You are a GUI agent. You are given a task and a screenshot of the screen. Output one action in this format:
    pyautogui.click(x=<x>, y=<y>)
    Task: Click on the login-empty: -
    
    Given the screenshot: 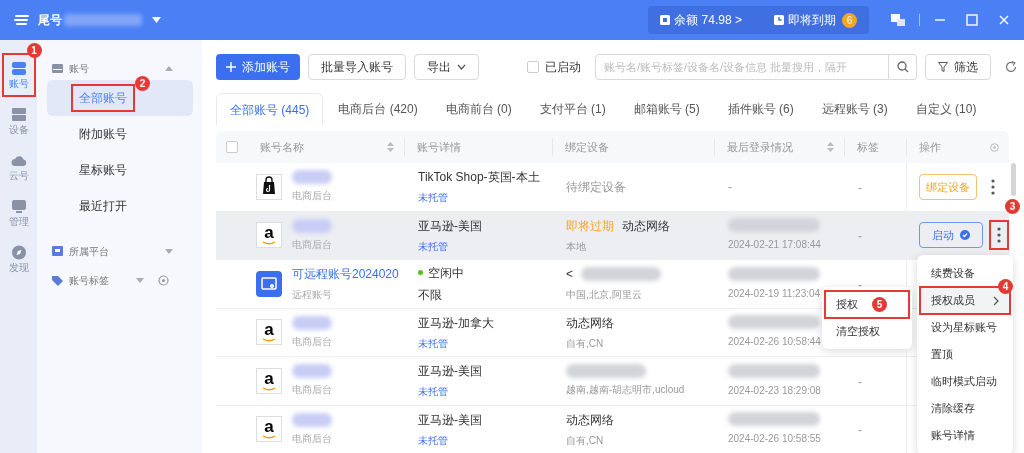 What is the action you would take?
    pyautogui.click(x=730, y=187)
    